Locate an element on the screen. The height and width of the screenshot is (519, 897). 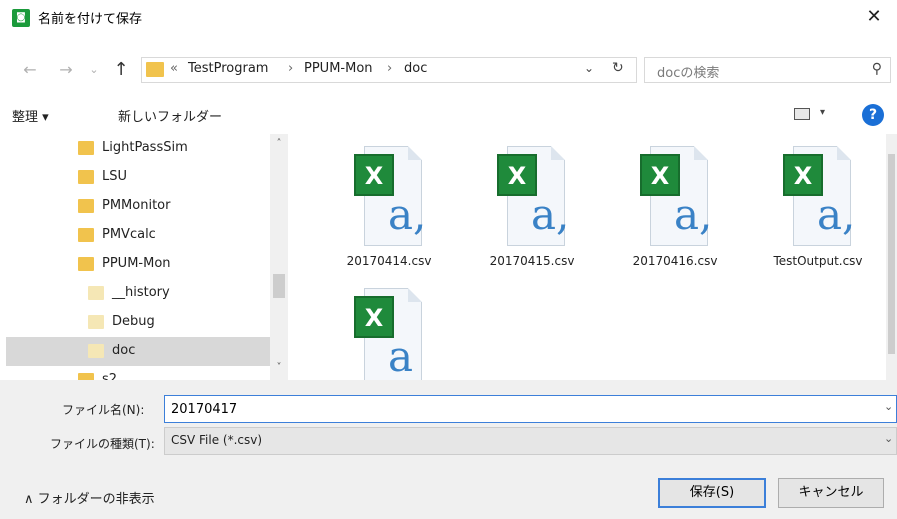
view-options-icon is located at coordinates (802, 114).